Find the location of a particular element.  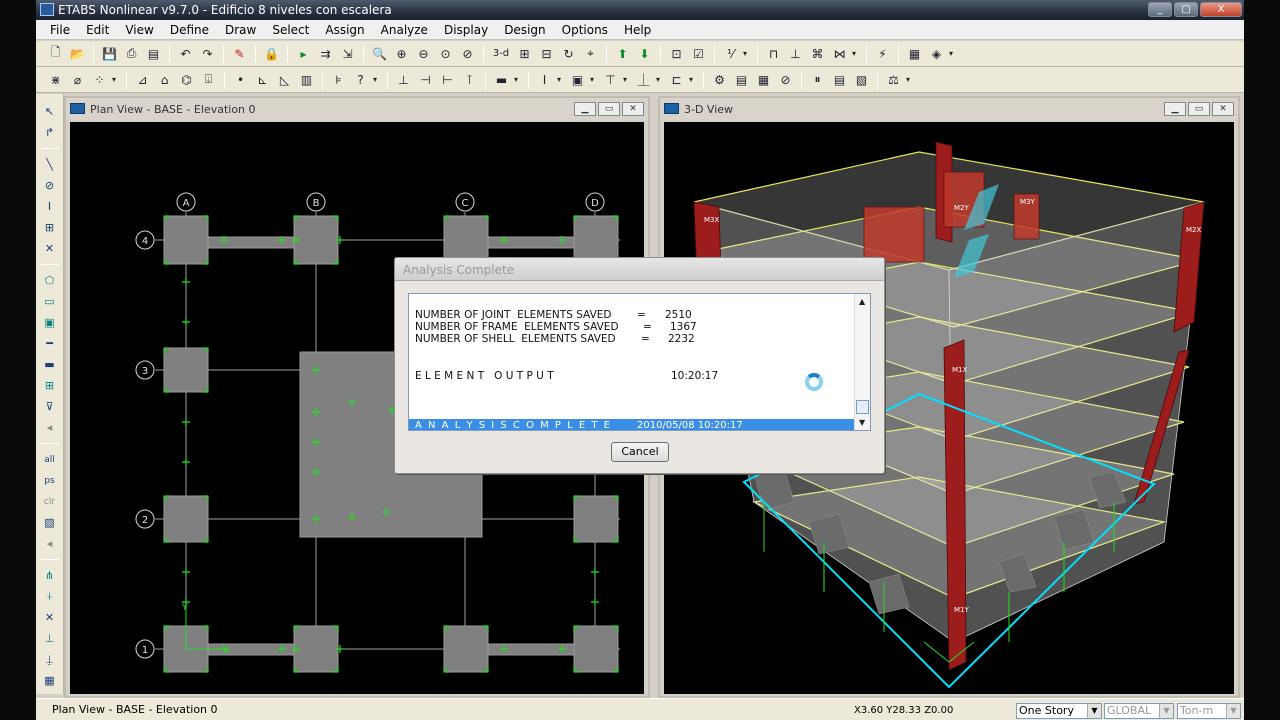

zoom-out-icon: ⊖ is located at coordinates (423, 53).